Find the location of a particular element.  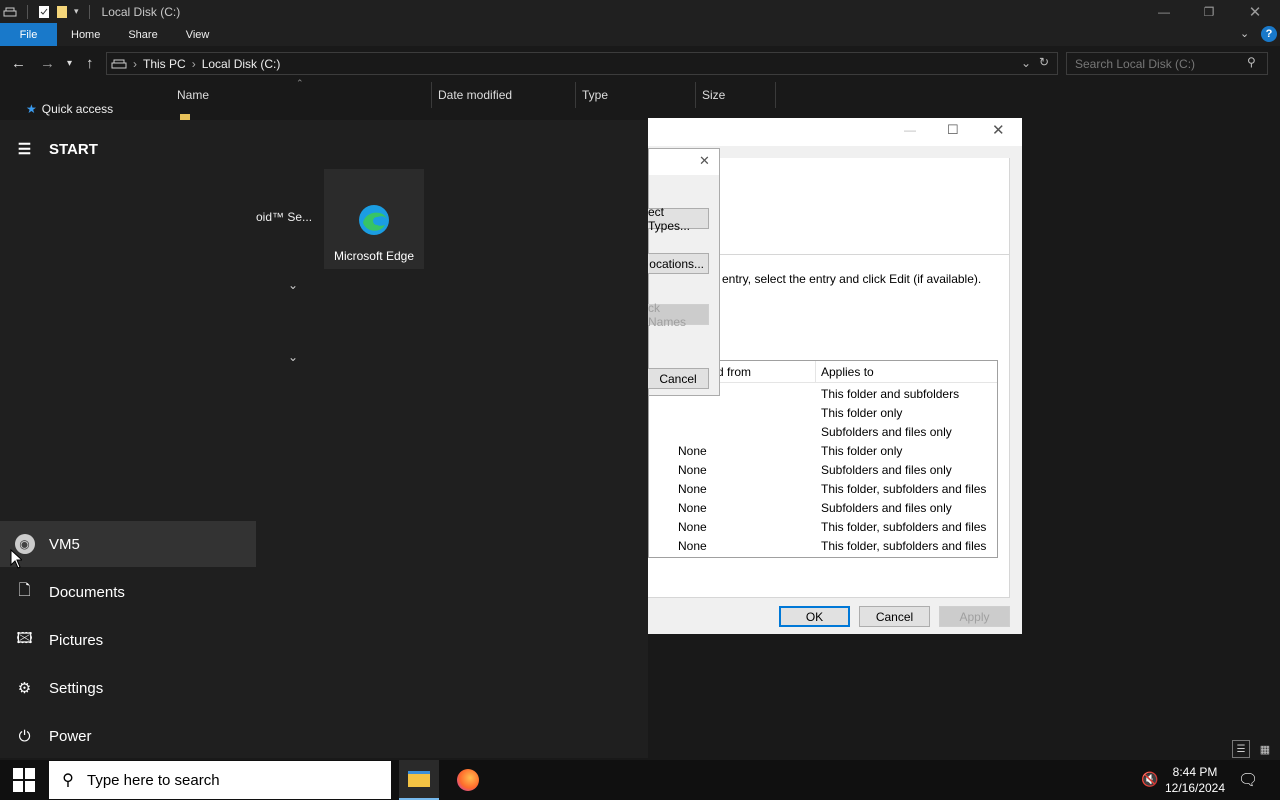

column-headers: Name Date modified Type Size is located at coordinates (470, 95).